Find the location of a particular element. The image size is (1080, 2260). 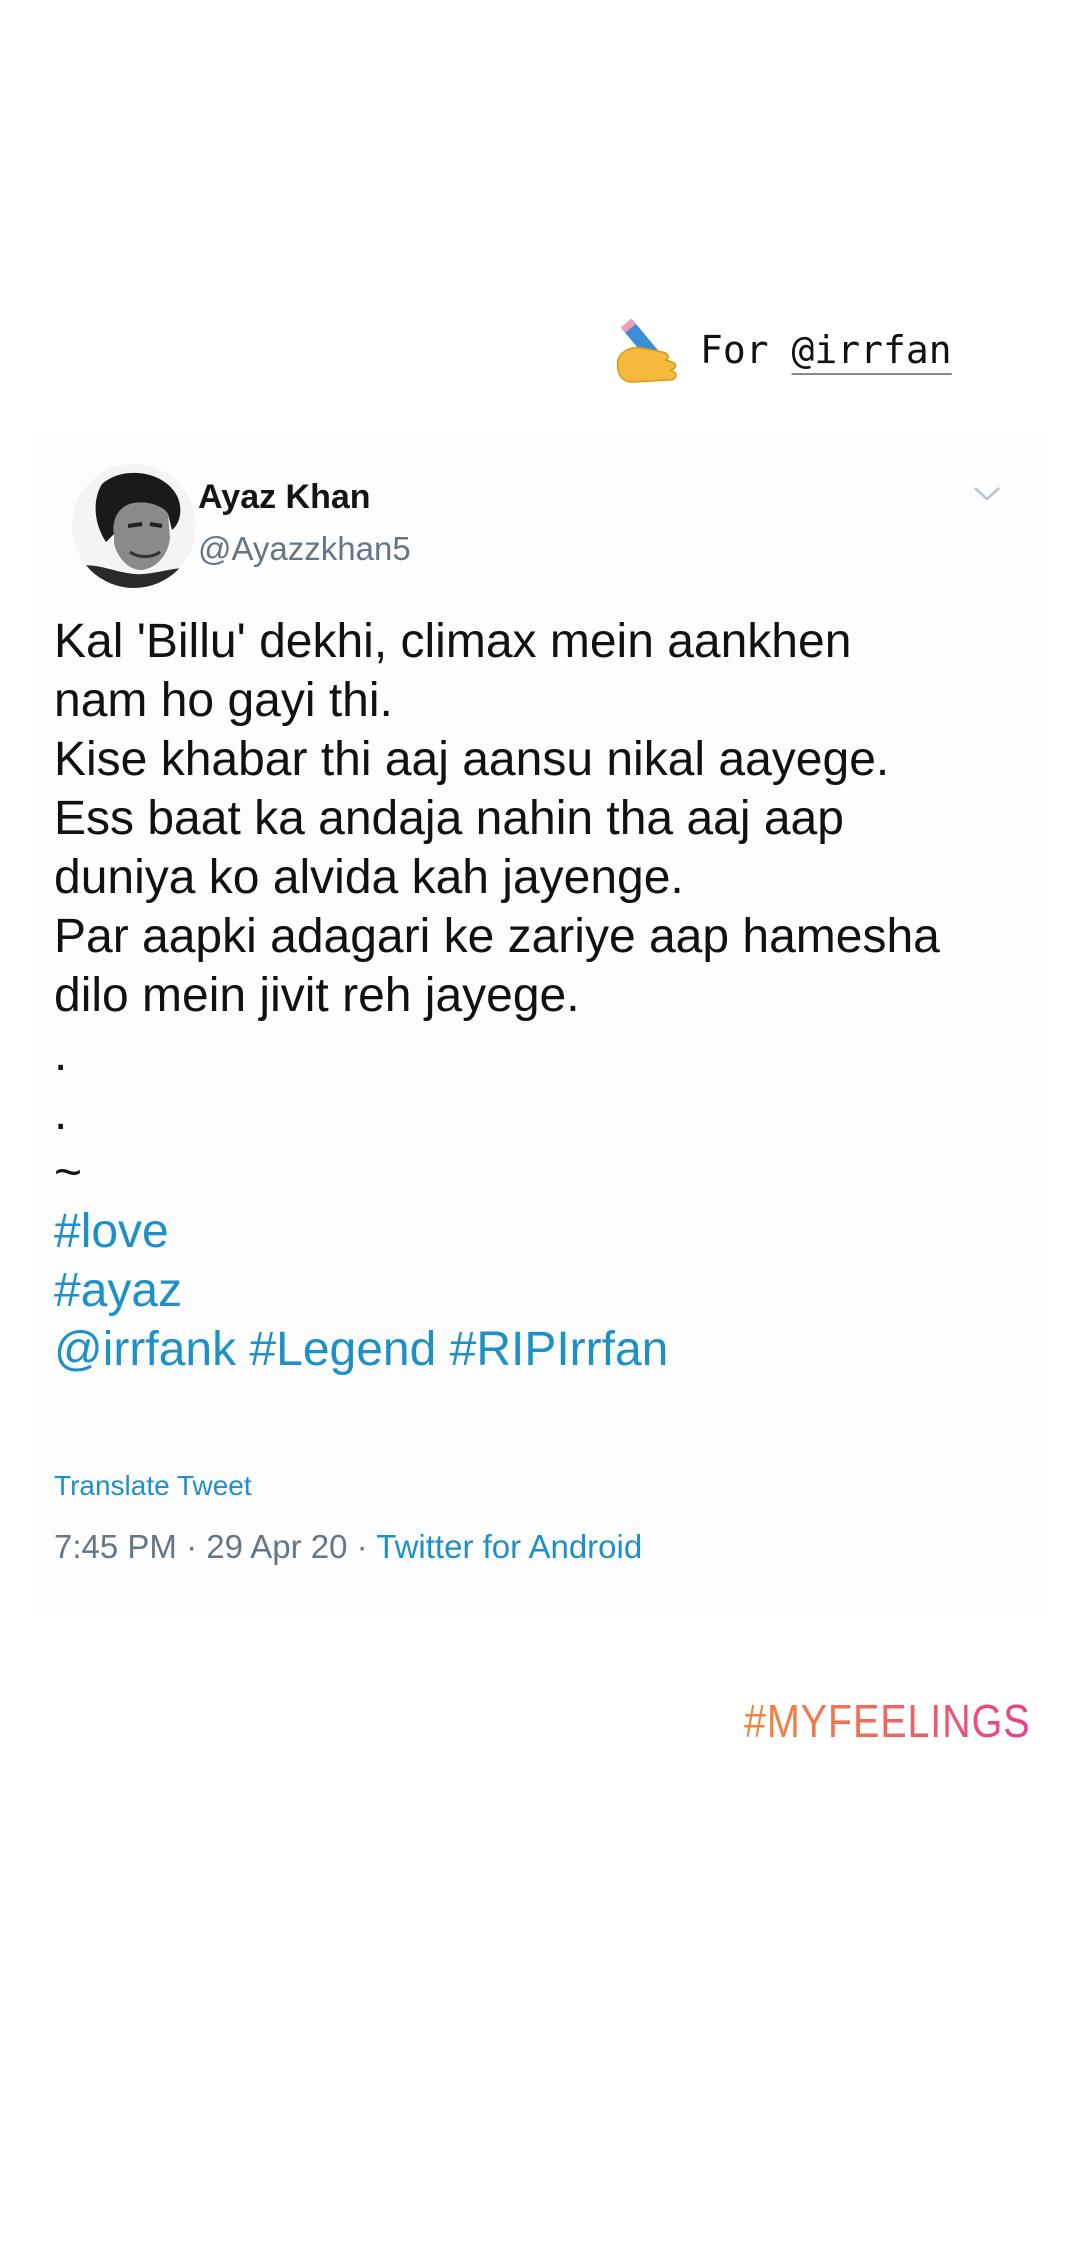

author-name: Ayaz Khan is located at coordinates (284, 497).